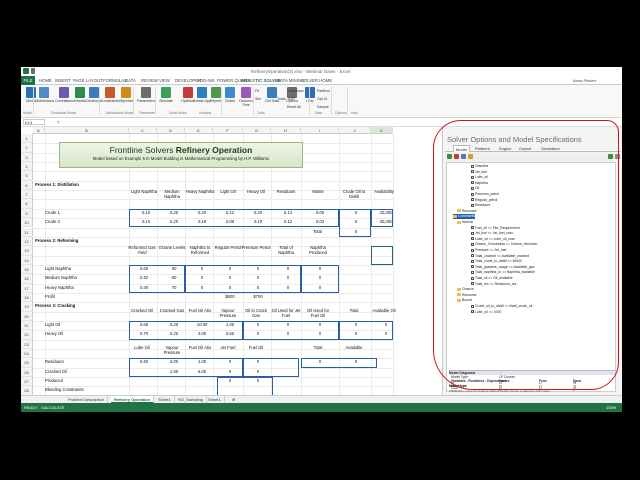 The width and height of the screenshot is (640, 480). Describe the element at coordinates (464, 217) in the screenshot. I see `tree-folder: Constraints` at that location.